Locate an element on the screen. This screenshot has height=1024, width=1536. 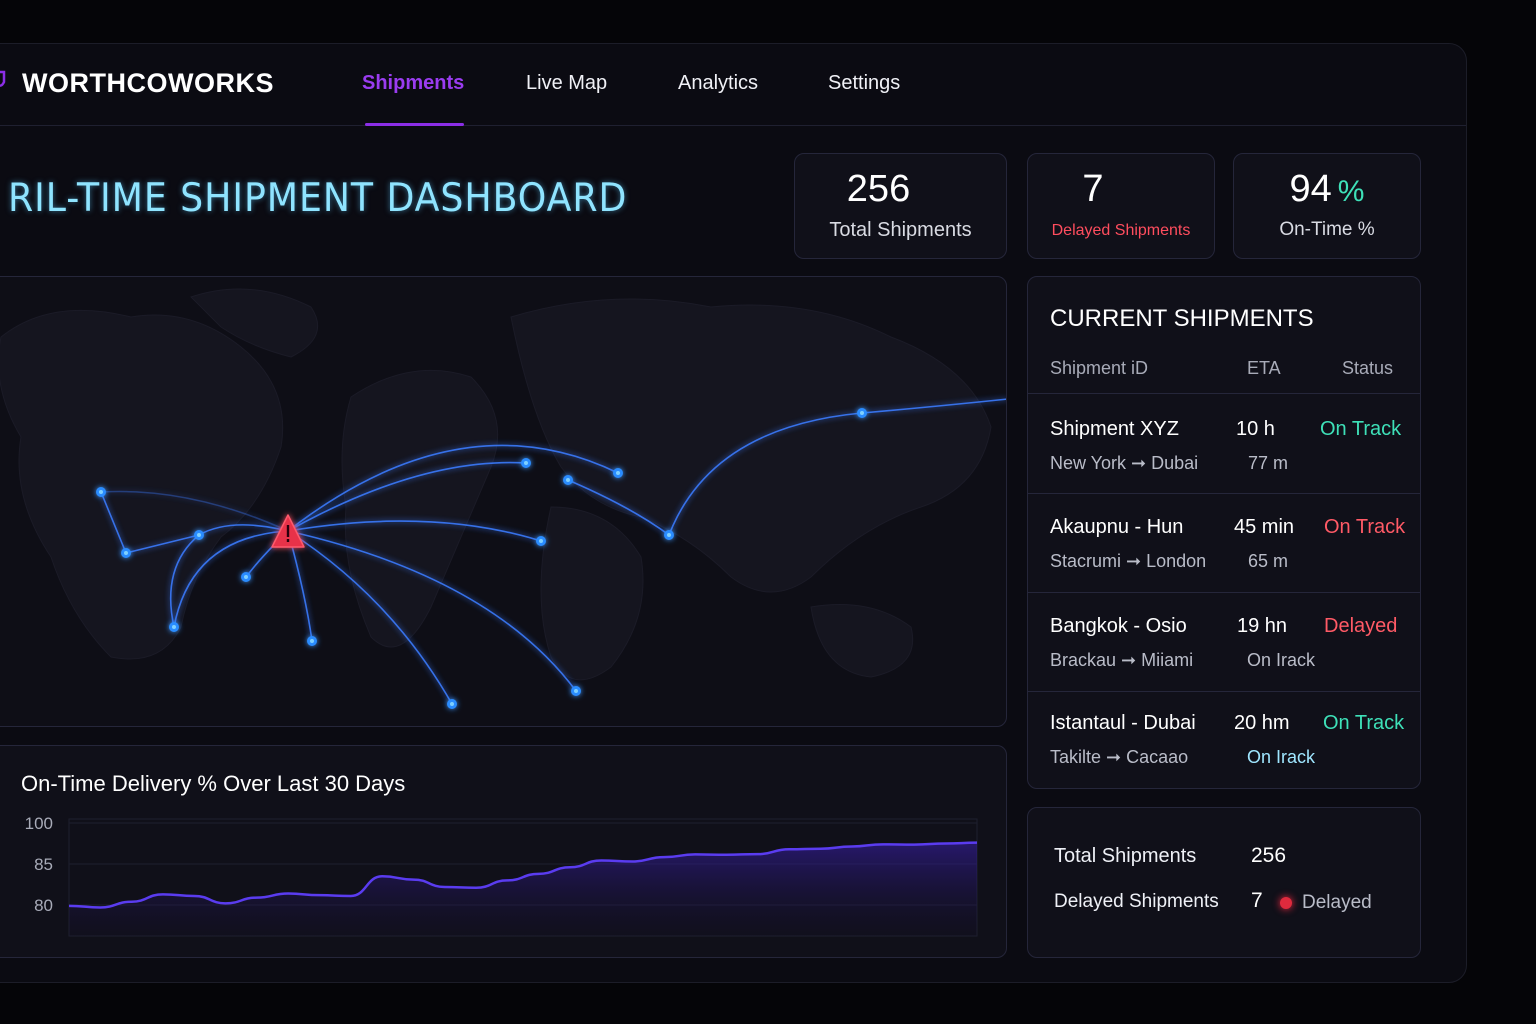
ontime-area-chart: 100 85 80 is located at coordinates (504, 852).